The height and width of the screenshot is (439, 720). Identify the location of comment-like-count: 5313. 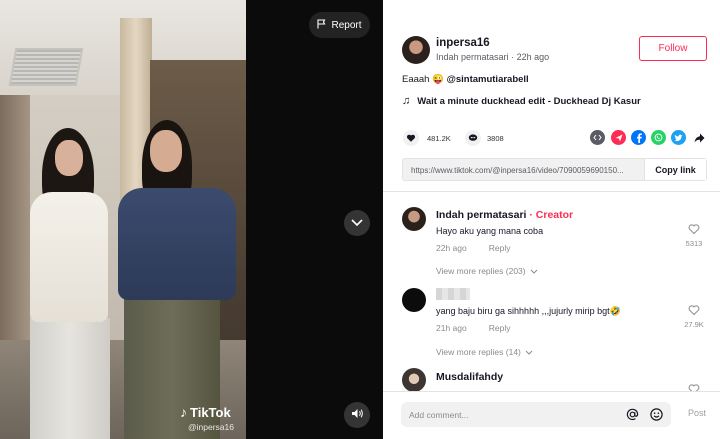
(694, 243).